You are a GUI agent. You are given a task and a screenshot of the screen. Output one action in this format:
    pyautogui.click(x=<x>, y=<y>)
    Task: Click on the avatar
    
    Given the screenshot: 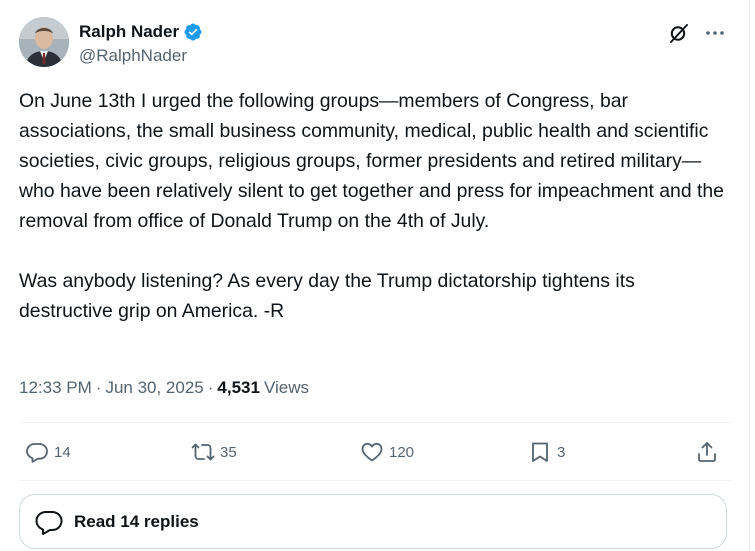 What is the action you would take?
    pyautogui.click(x=44, y=42)
    